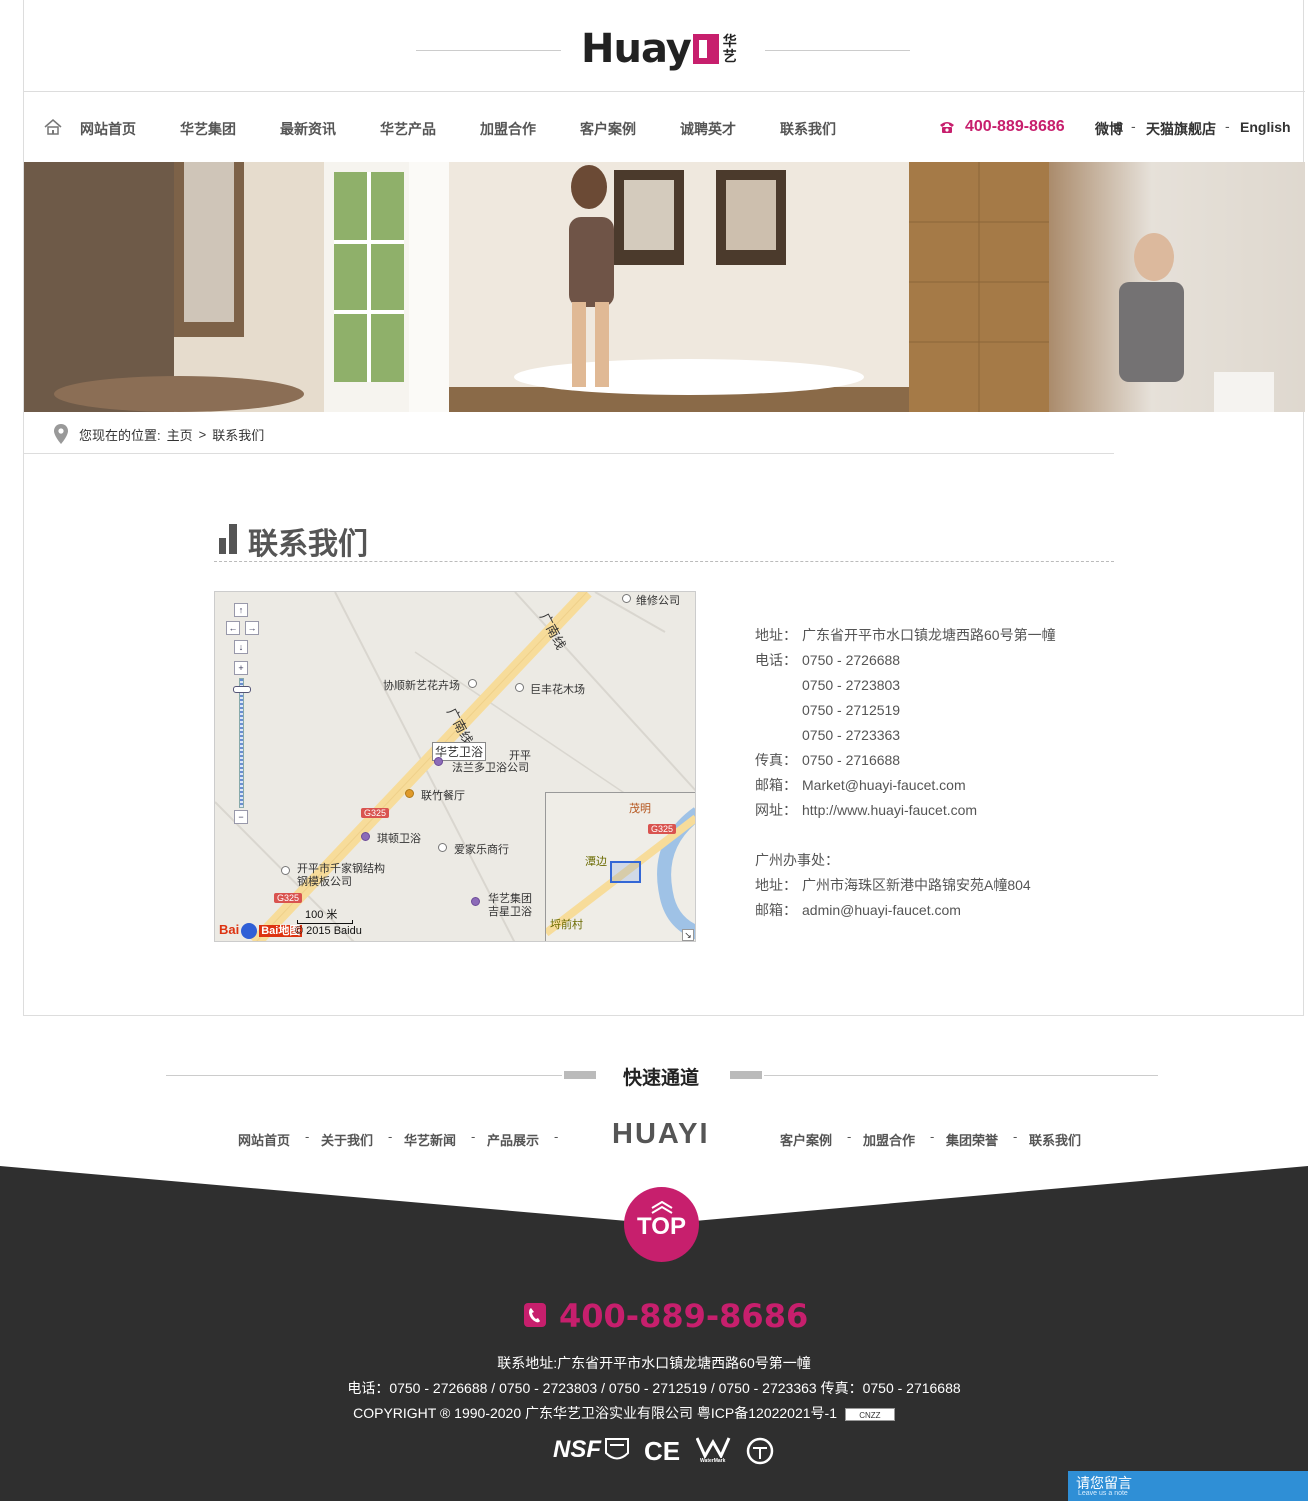 This screenshot has width=1308, height=1501. What do you see at coordinates (324, 882) in the screenshot?
I see `map-poi-label: 钢模板公司` at bounding box center [324, 882].